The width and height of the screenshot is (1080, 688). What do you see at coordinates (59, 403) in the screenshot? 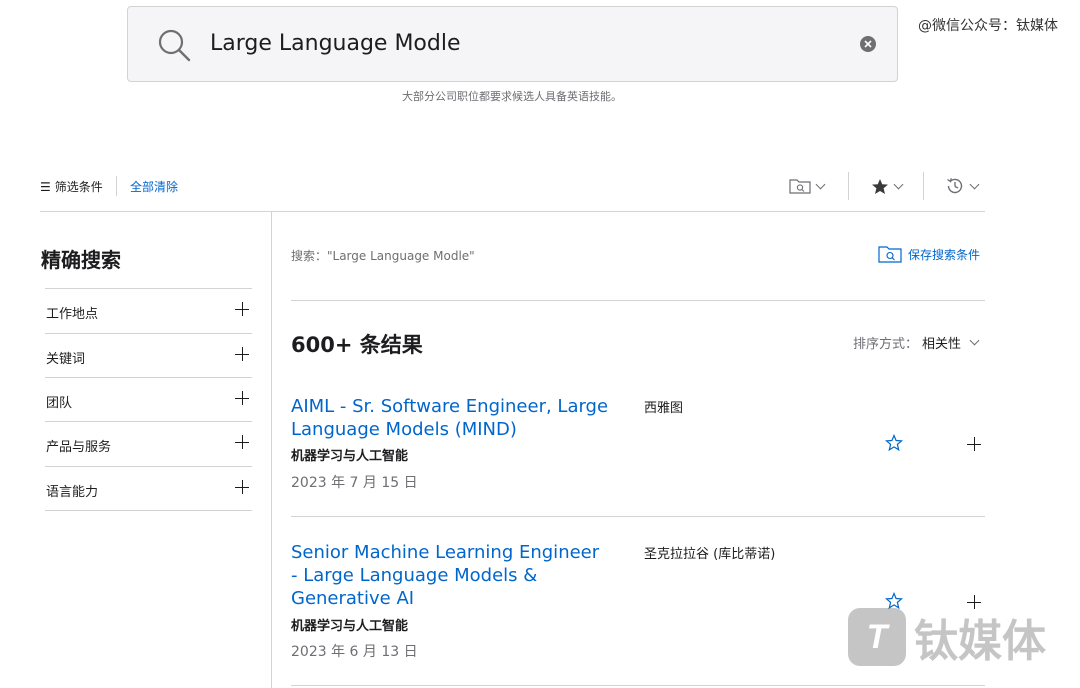
I see `facet-label: 团队` at bounding box center [59, 403].